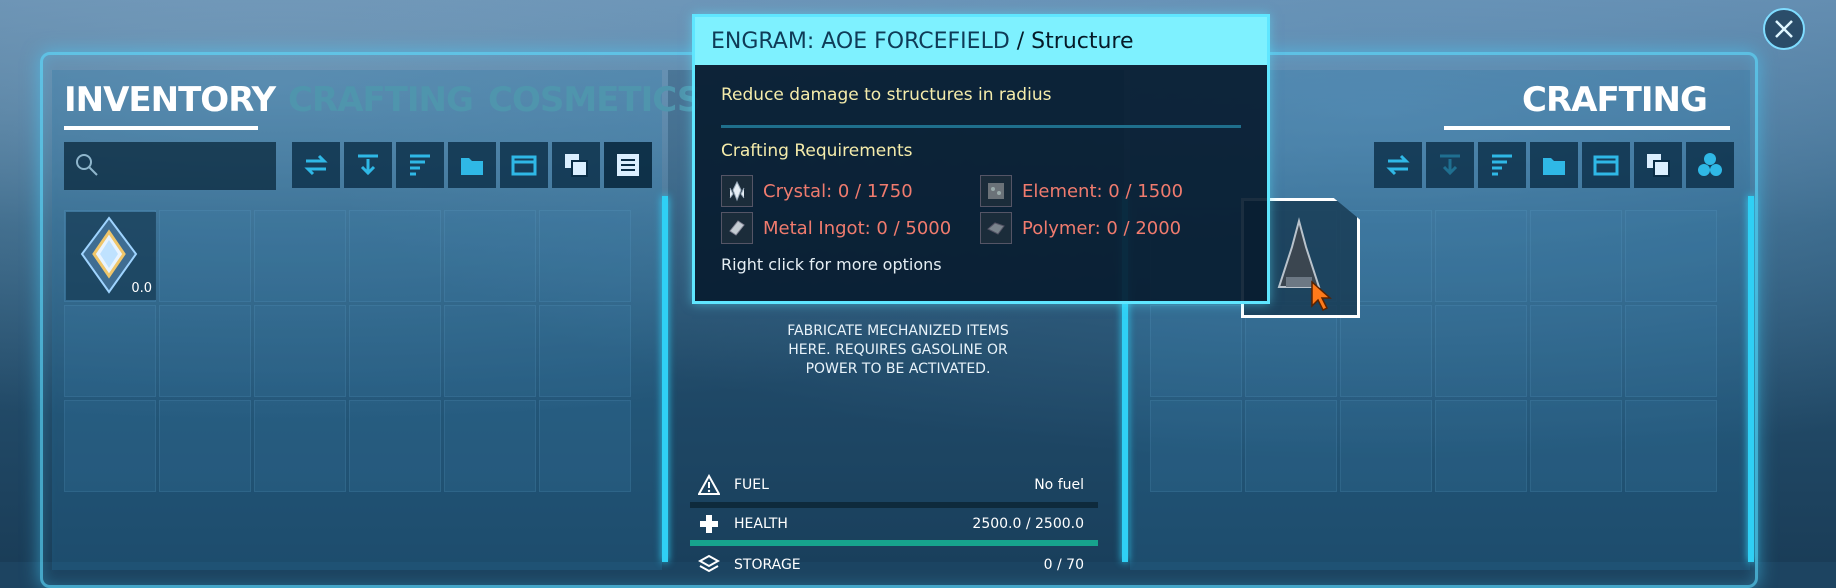 Image resolution: width=1836 pixels, height=588 pixels. Describe the element at coordinates (170, 166) in the screenshot. I see `inventory-search-input` at that location.